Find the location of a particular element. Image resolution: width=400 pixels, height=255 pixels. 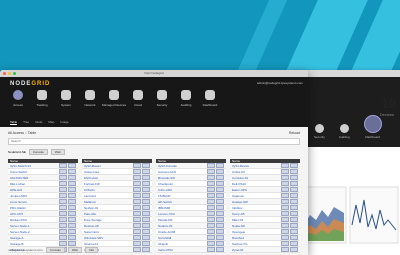

tab-tree: Tree is located at coordinates (26, 122).